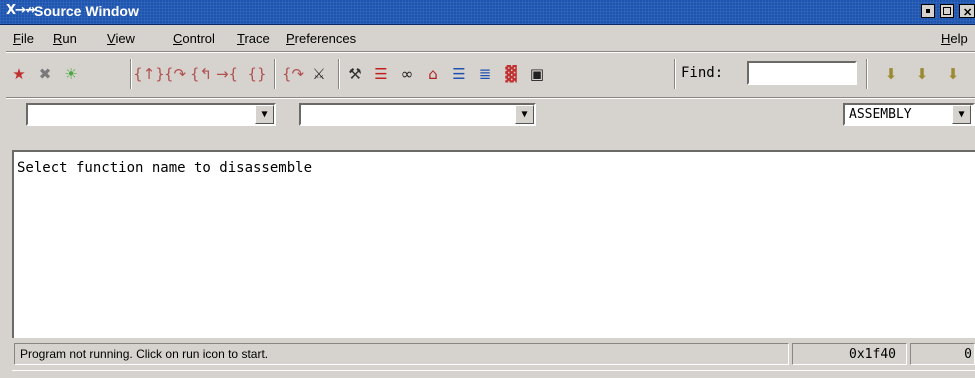  Describe the element at coordinates (19, 74) in the screenshot. I see `run-icon: ★` at that location.